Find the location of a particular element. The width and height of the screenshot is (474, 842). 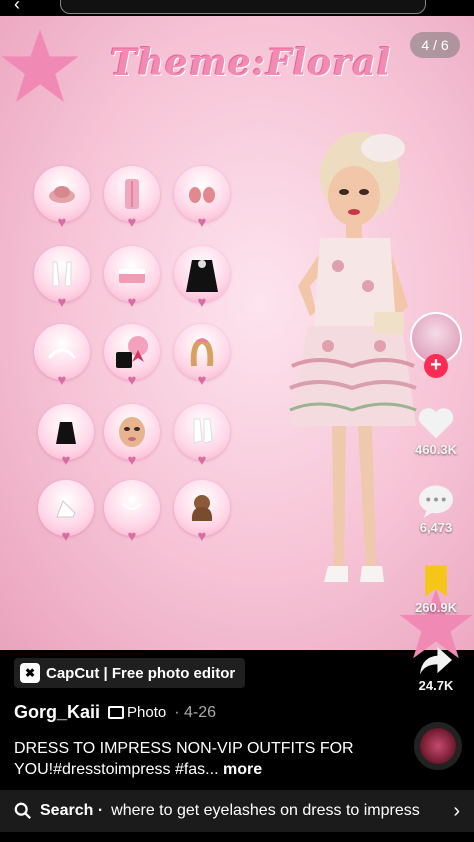

item-bun-hair: ♥ is located at coordinates (202, 512).